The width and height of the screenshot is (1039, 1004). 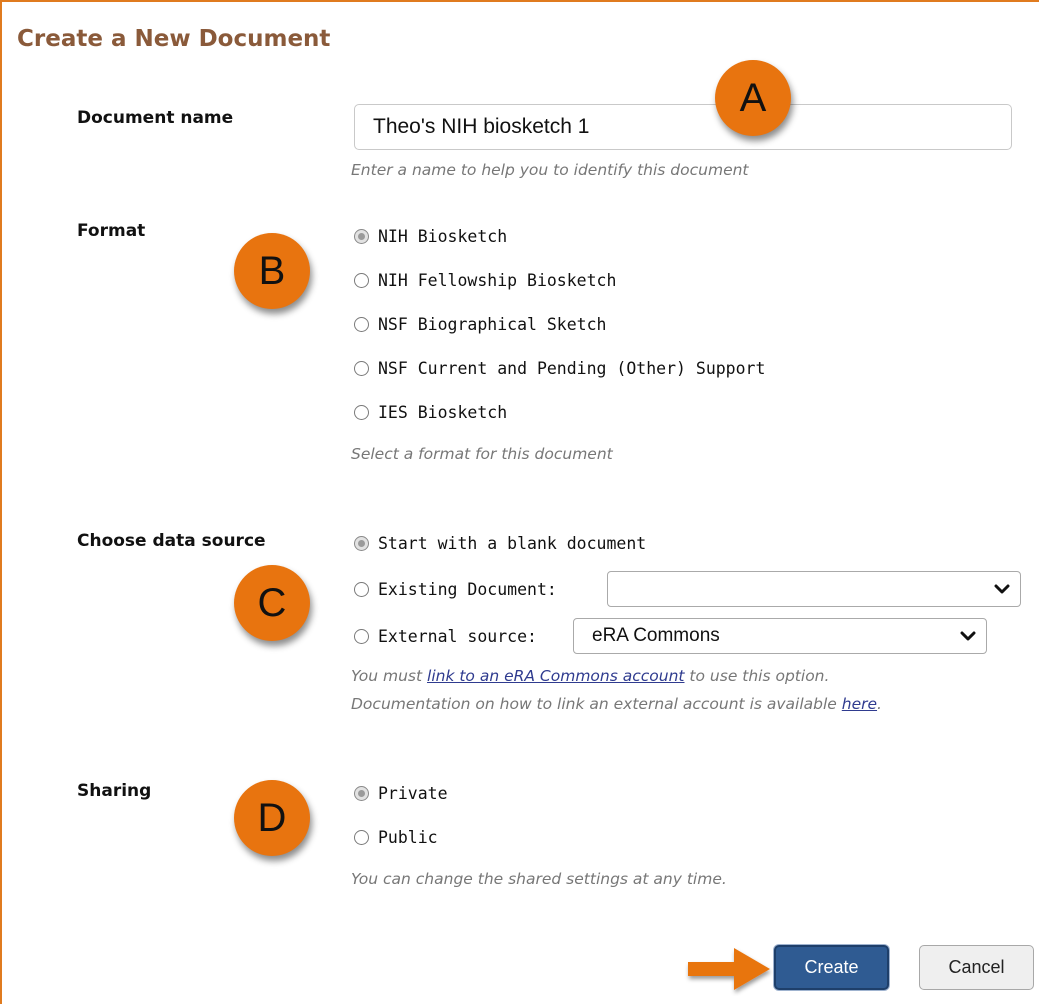 I want to click on hint-text: ., so click(x=879, y=704).